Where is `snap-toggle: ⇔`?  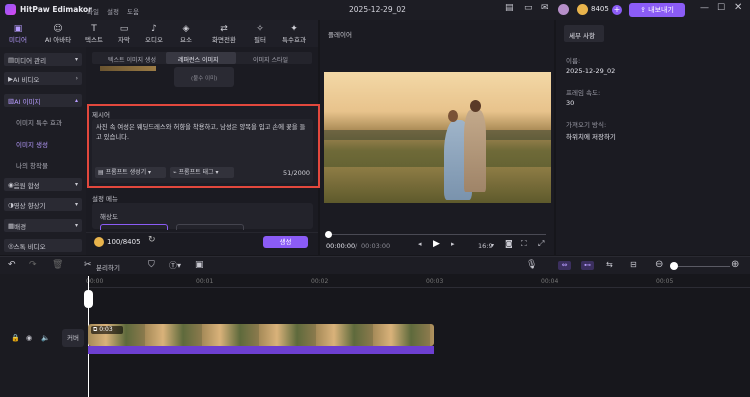
snap-toggle: ⇔ is located at coordinates (564, 265).